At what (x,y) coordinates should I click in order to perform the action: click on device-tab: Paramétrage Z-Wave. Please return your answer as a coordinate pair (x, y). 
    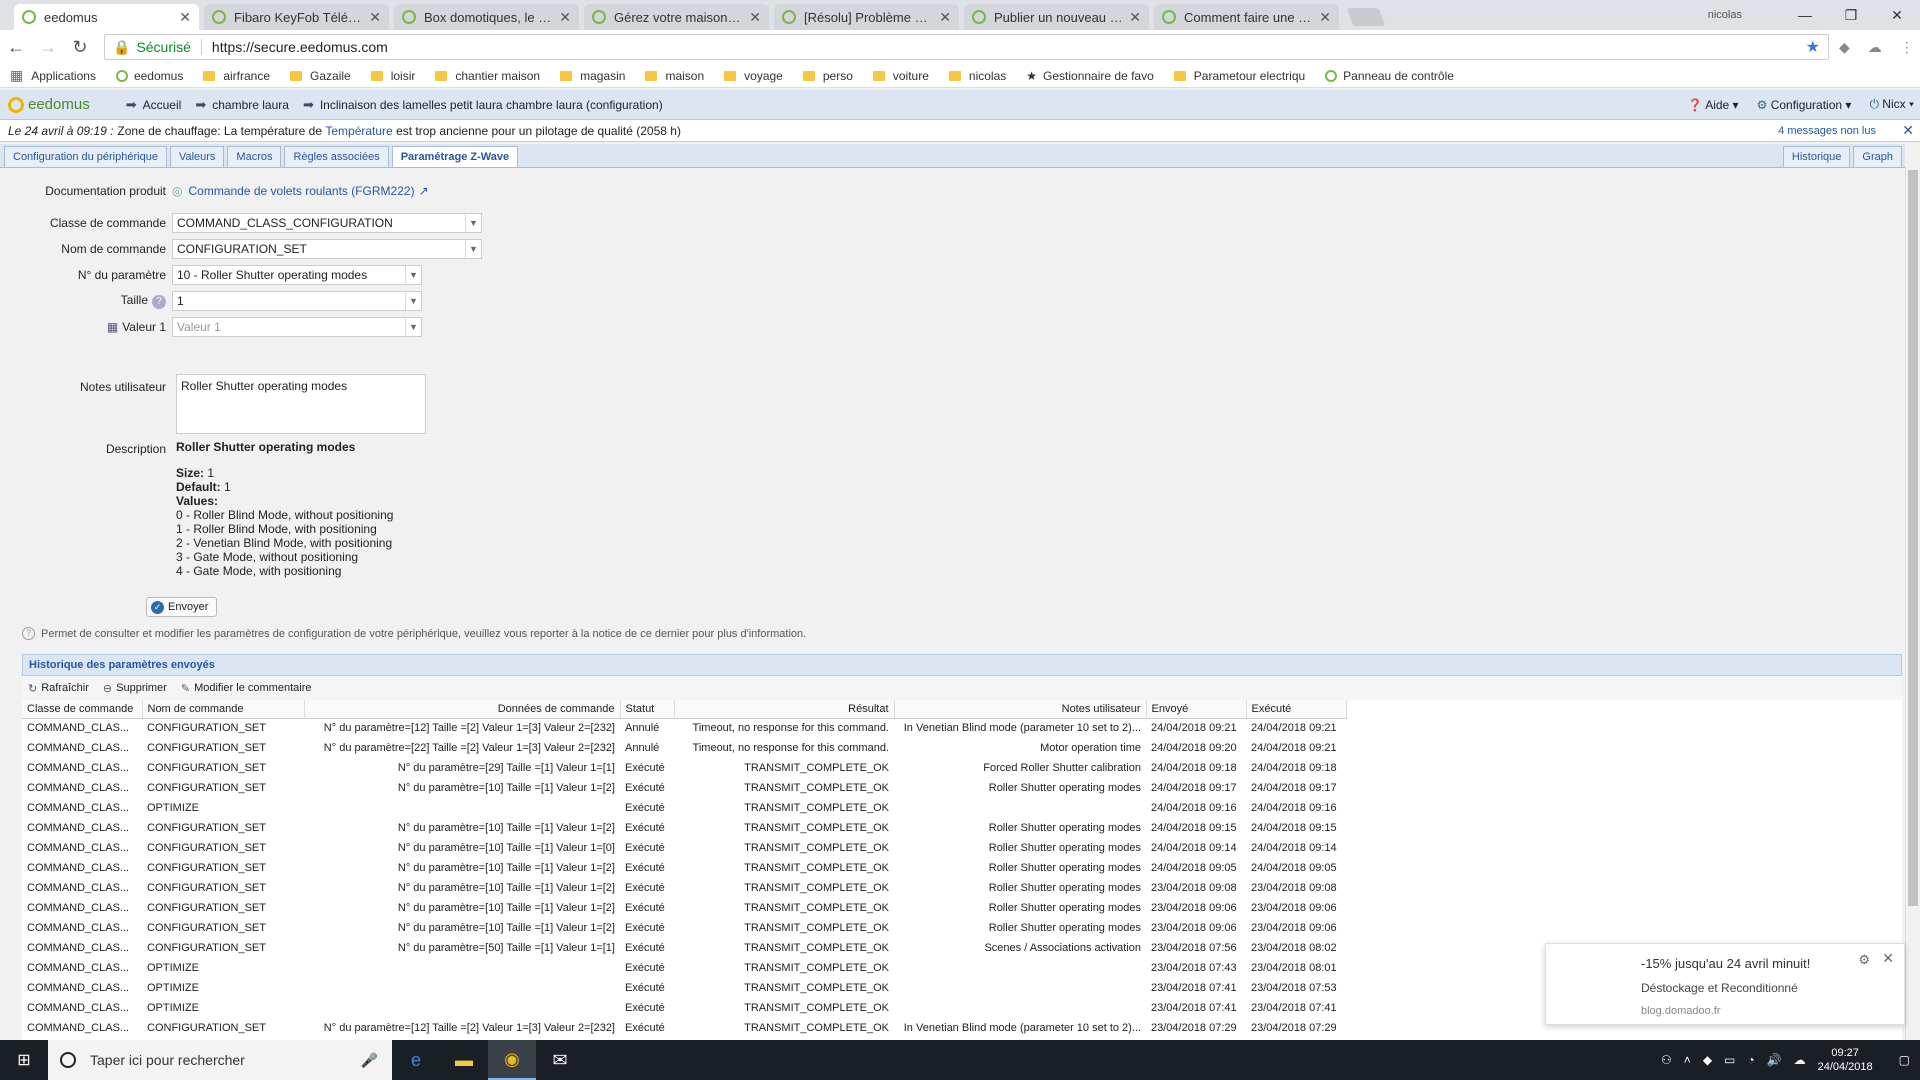
    Looking at the image, I should click on (455, 156).